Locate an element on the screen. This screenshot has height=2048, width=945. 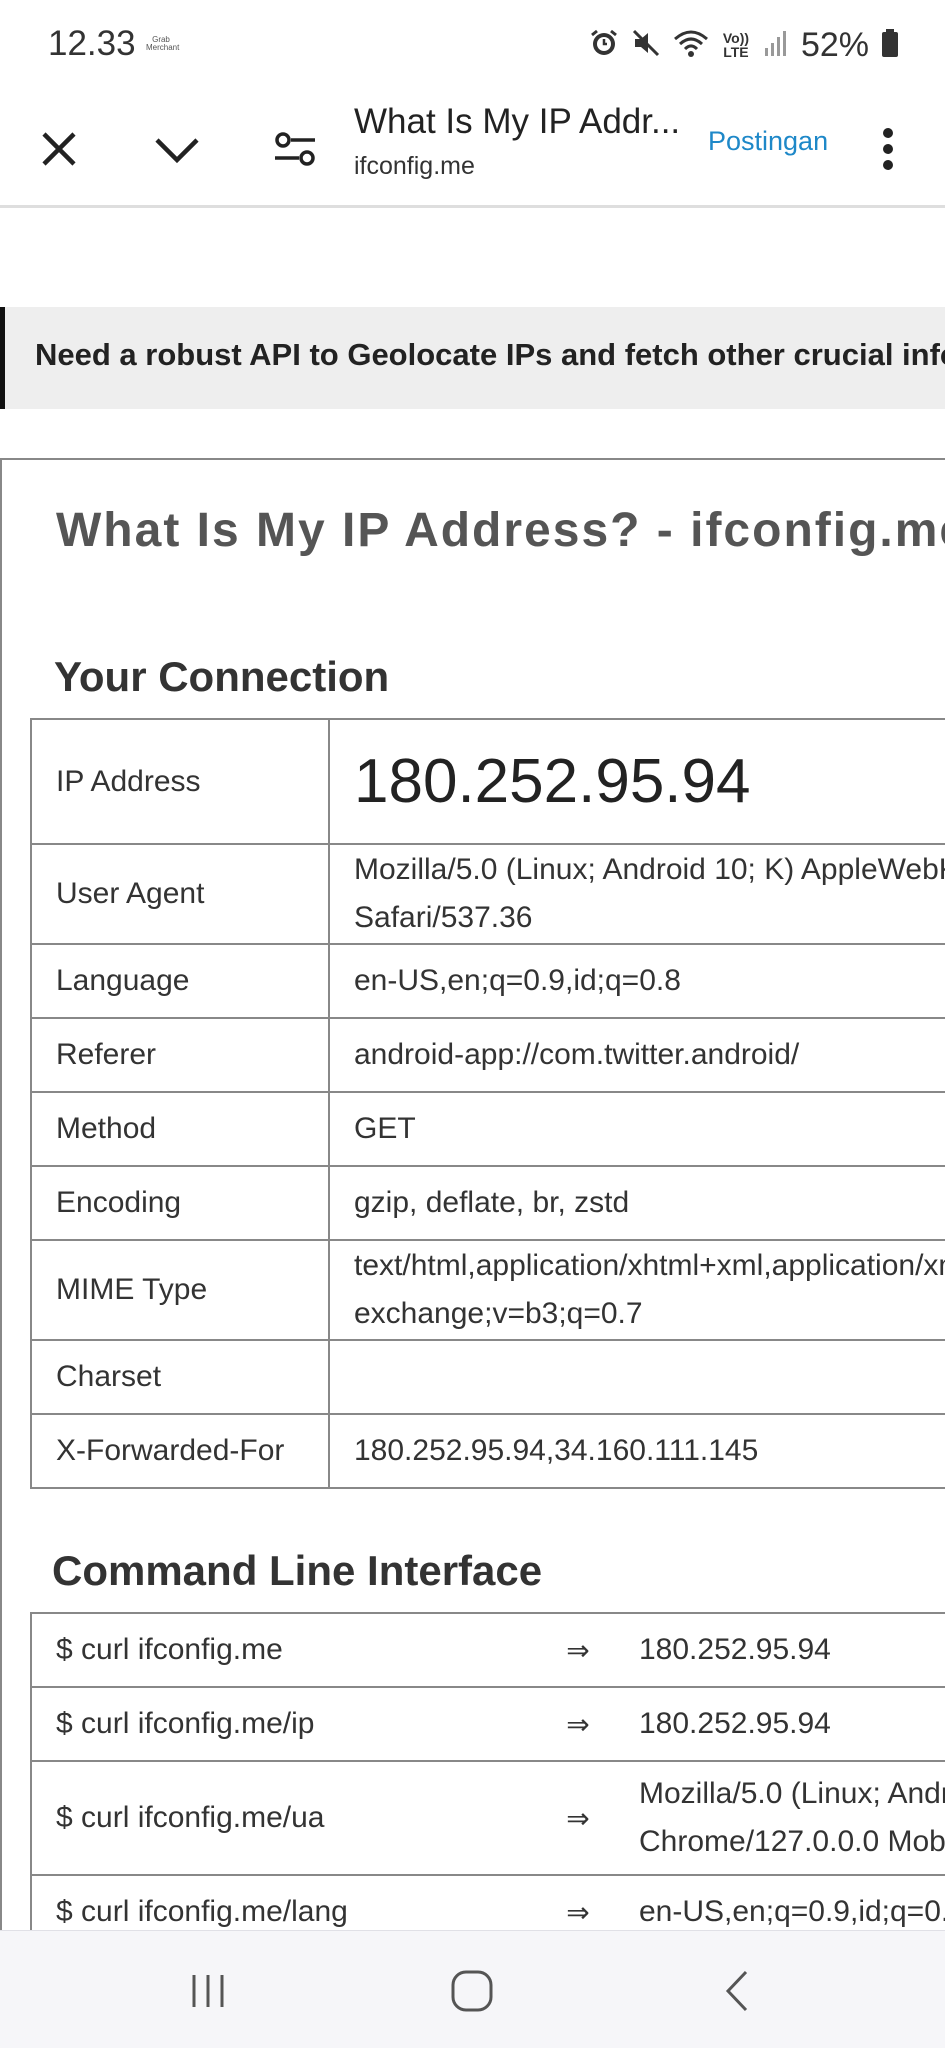
row-key: MIME Type is located at coordinates (180, 1290).